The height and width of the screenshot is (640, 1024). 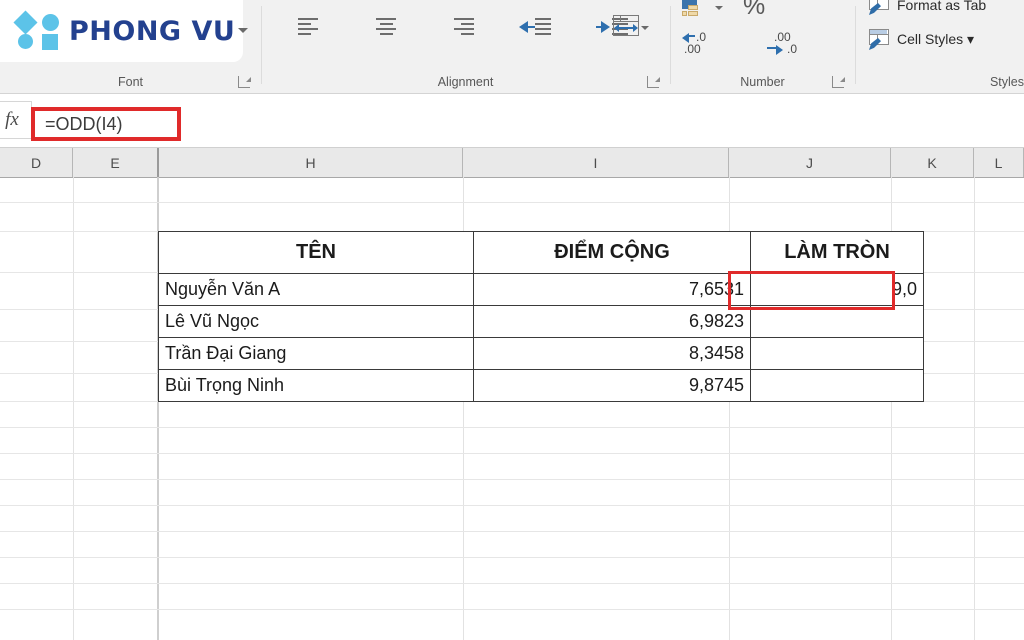 I want to click on ribbon-group-styles: Format as Tab Cell Styles ▾ Styles, so click(x=939, y=46).